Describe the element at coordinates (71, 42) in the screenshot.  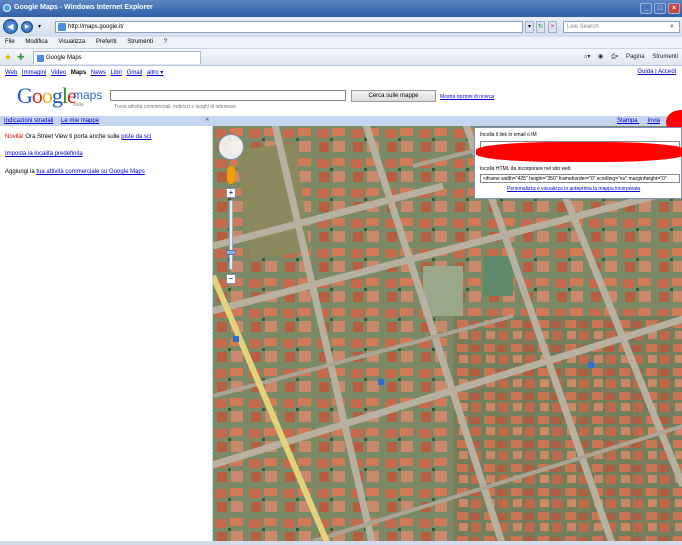
I see `menu-visualizza: Visualizza` at that location.